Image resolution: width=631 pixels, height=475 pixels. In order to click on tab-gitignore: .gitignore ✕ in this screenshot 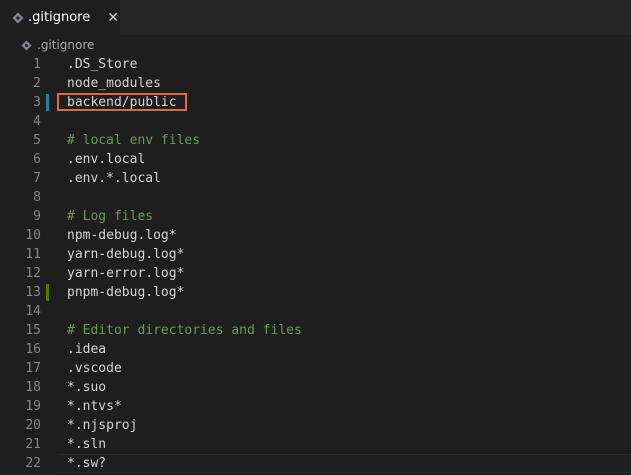, I will do `click(60, 17)`.